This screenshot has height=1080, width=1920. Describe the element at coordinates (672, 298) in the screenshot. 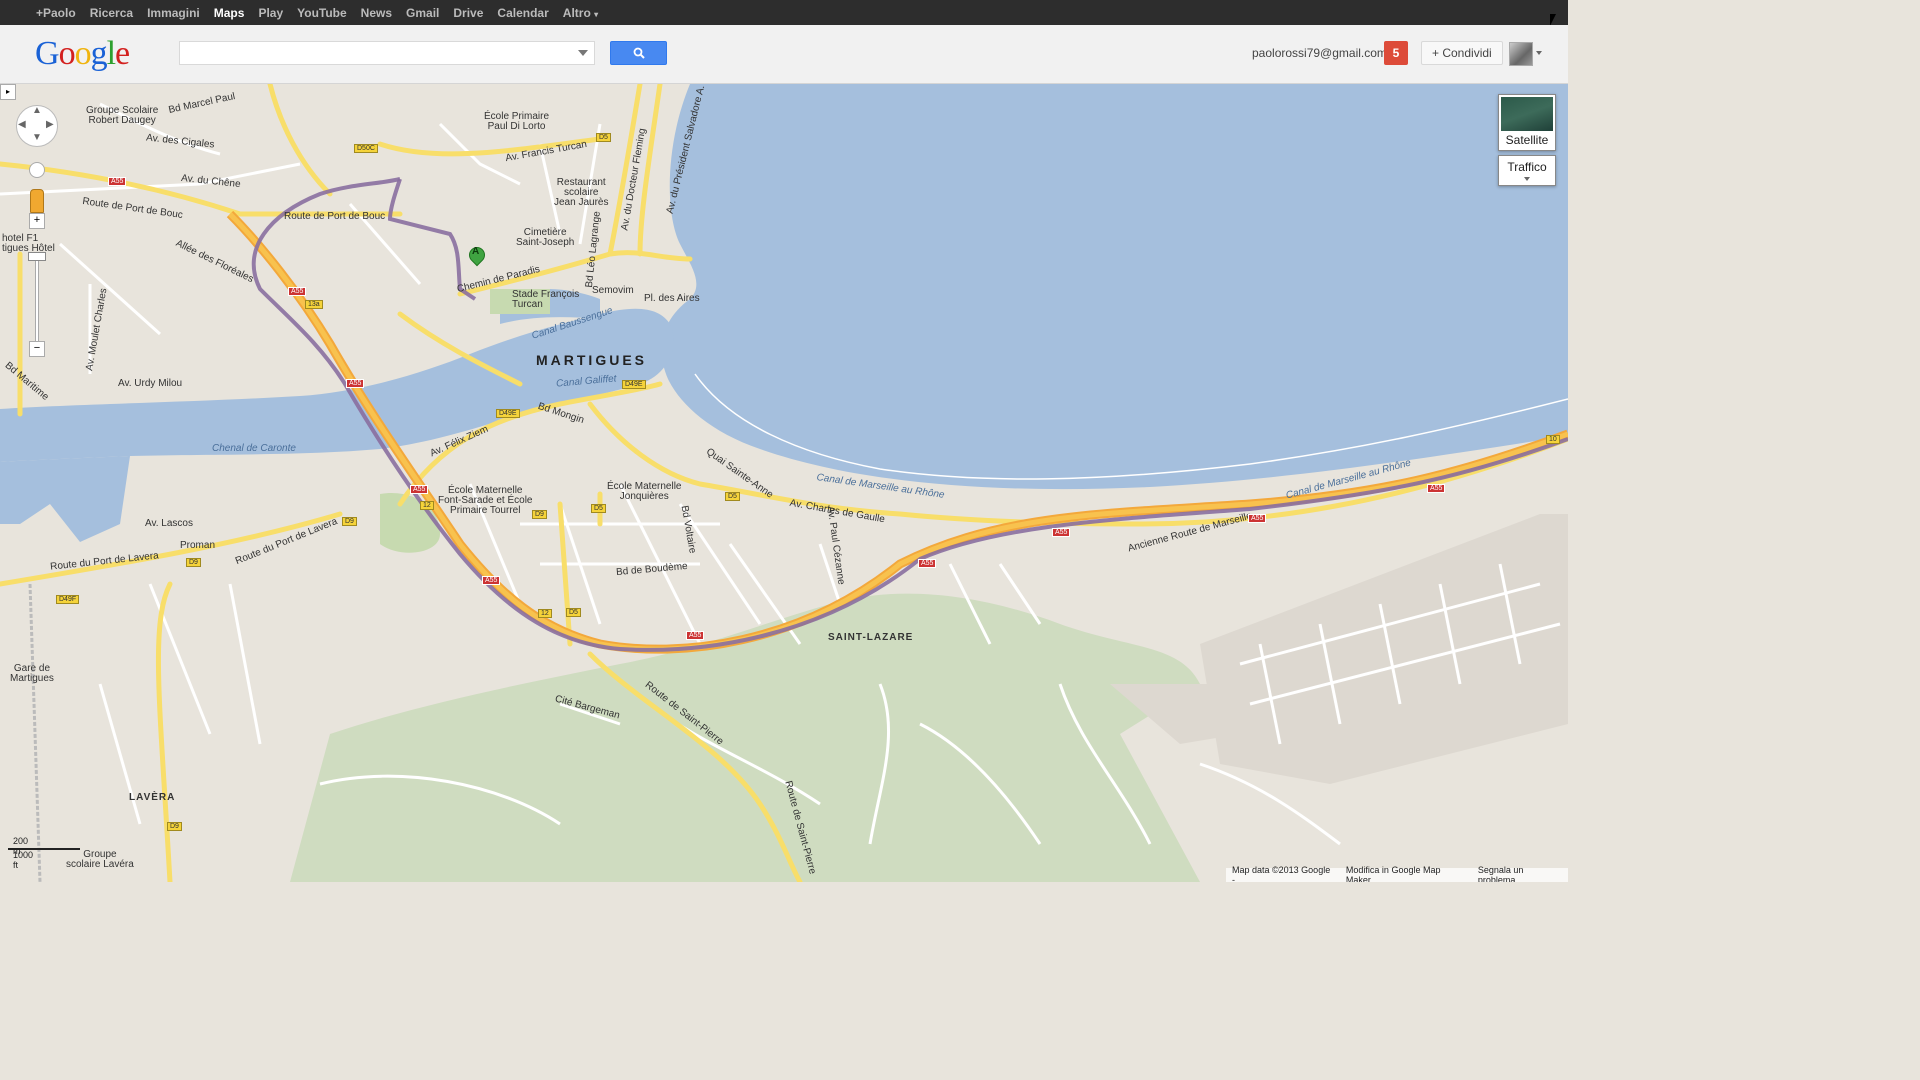

I see `road-label: Pl. des Aires` at that location.